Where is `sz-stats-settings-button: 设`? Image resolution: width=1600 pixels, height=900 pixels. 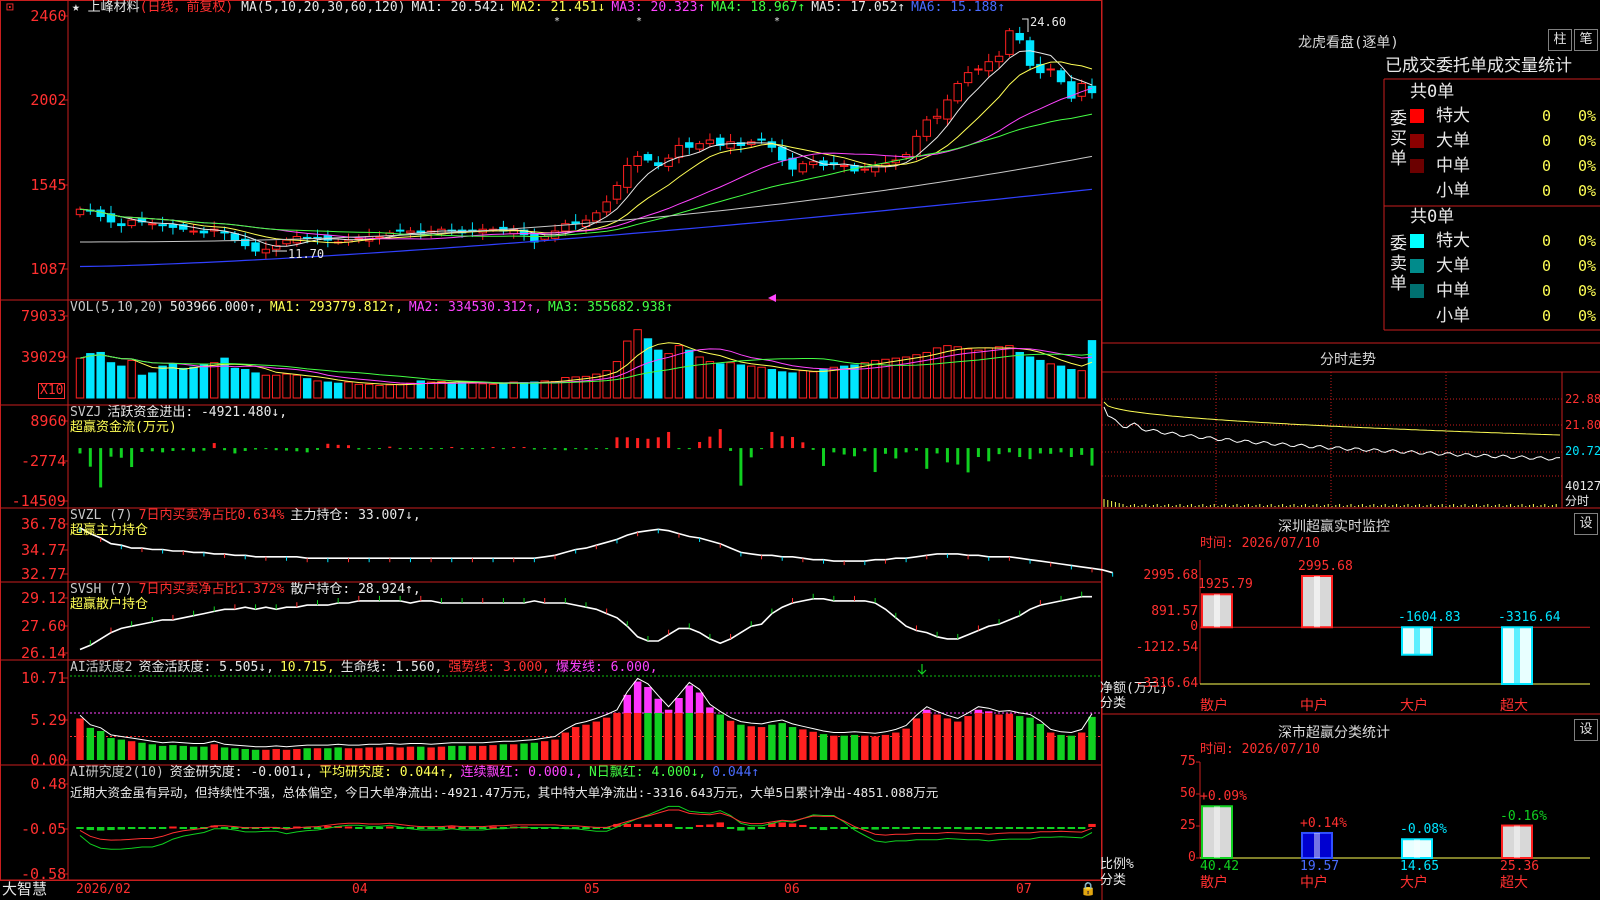
sz-stats-settings-button: 设 is located at coordinates (1586, 730).